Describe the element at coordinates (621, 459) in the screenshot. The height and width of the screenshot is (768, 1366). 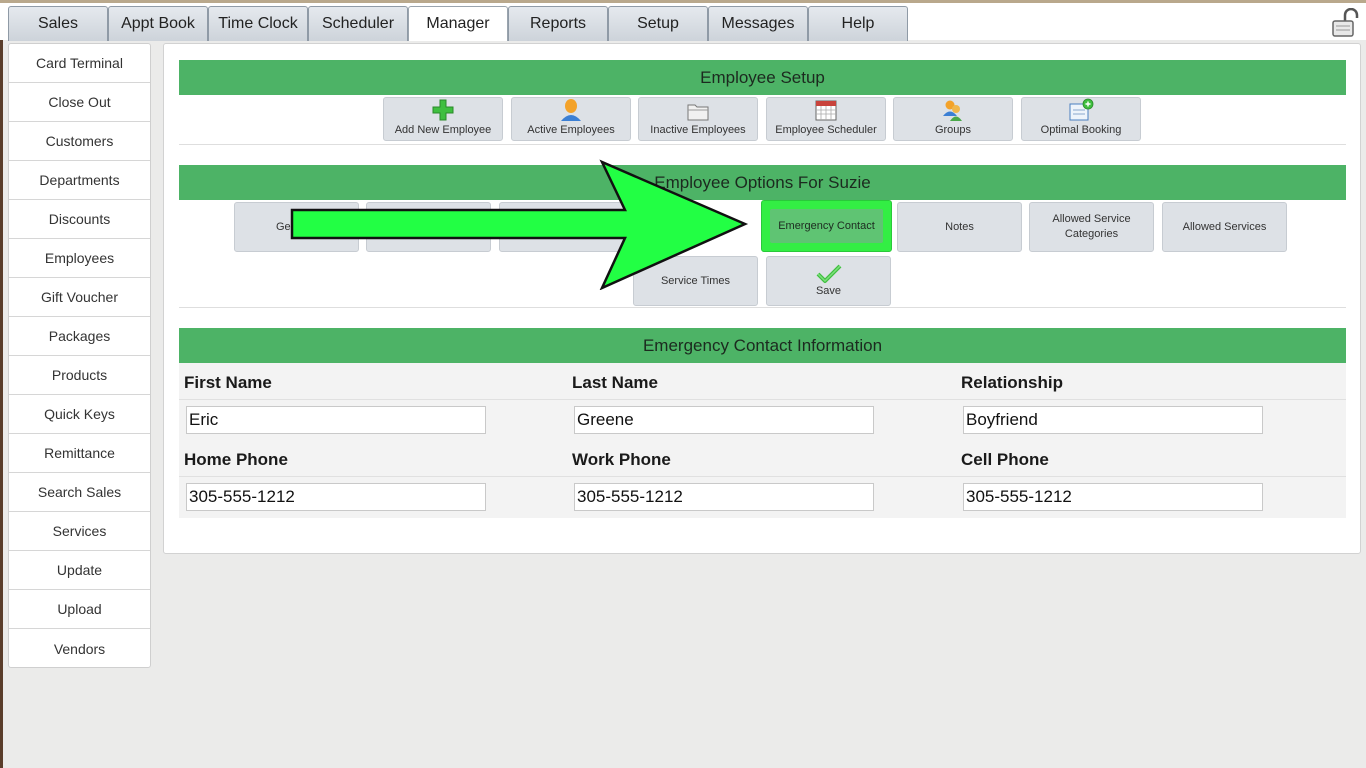
I see `work-phone-label: Work Phone` at that location.